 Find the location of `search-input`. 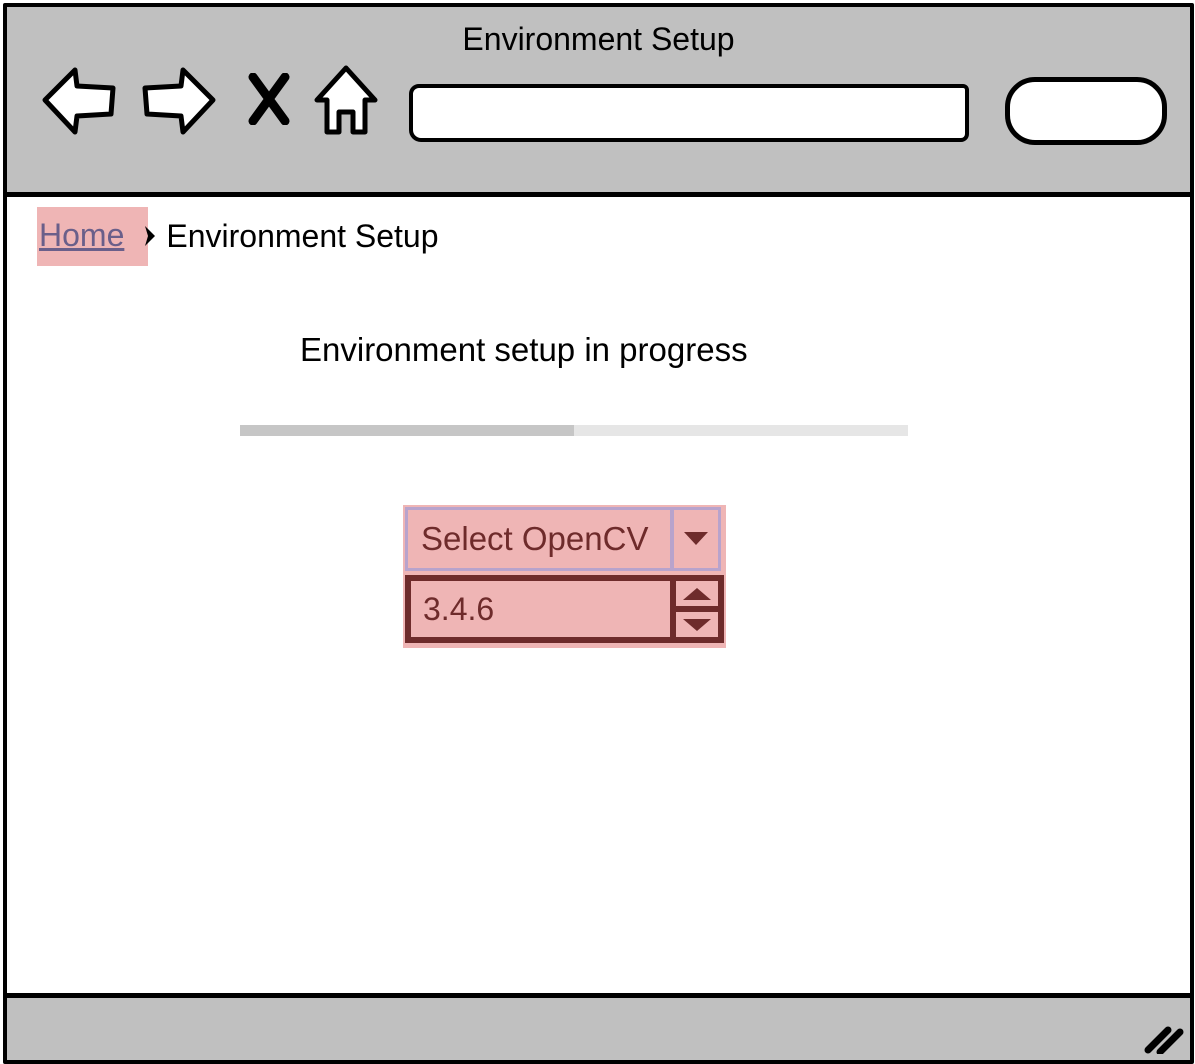

search-input is located at coordinates (1086, 111).